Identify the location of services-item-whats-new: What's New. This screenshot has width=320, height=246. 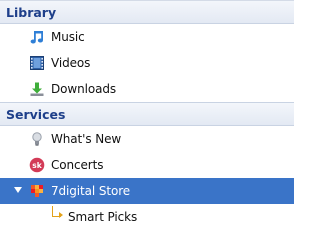
(147, 139).